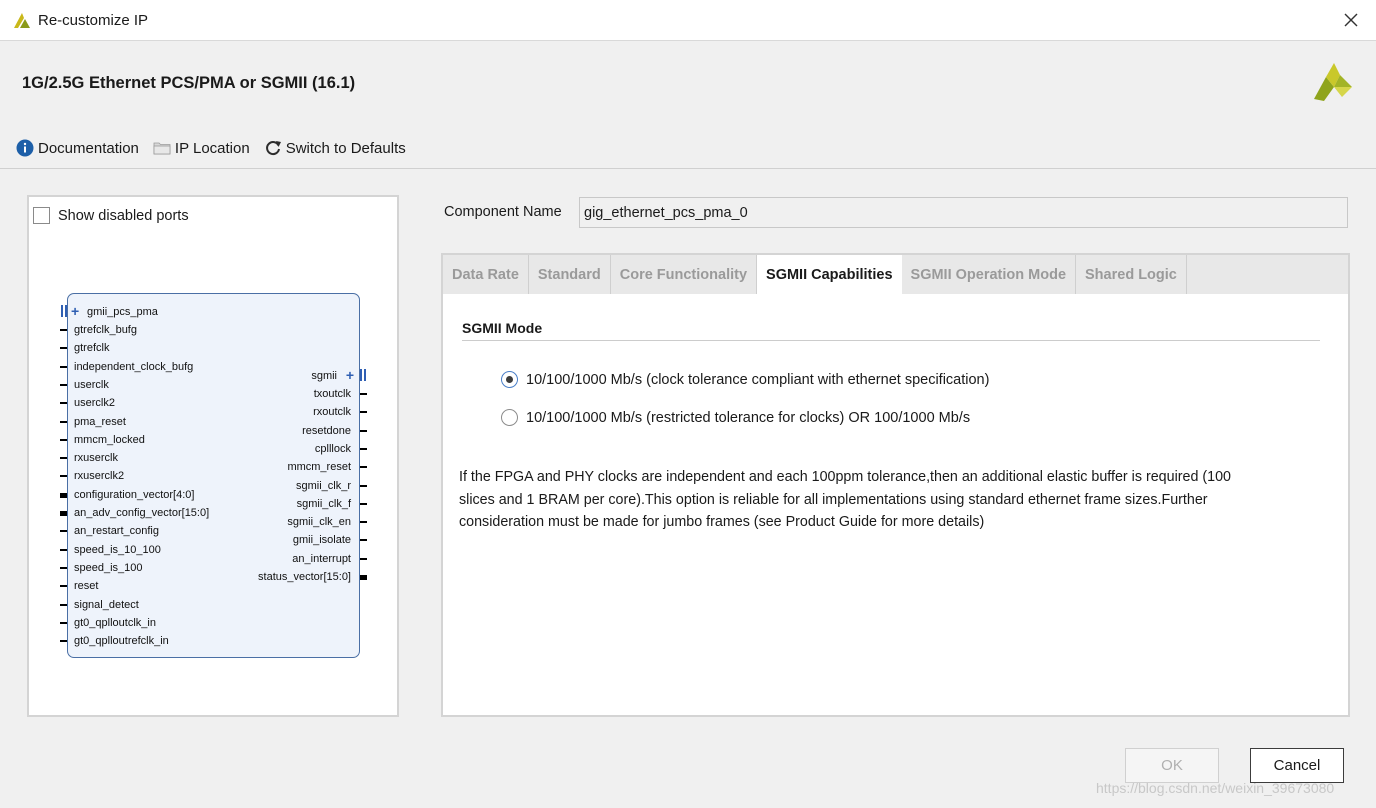 The height and width of the screenshot is (808, 1376). What do you see at coordinates (100, 421) in the screenshot?
I see `port-label: pma_reset` at bounding box center [100, 421].